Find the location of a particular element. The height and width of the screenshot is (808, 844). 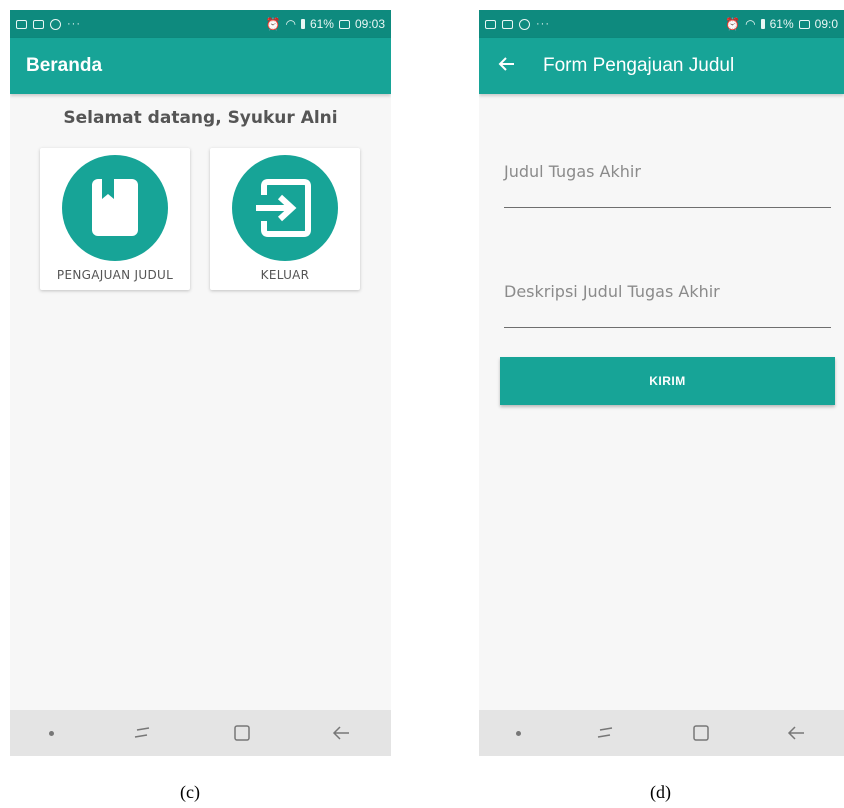

keluar-icon-circle is located at coordinates (285, 208).